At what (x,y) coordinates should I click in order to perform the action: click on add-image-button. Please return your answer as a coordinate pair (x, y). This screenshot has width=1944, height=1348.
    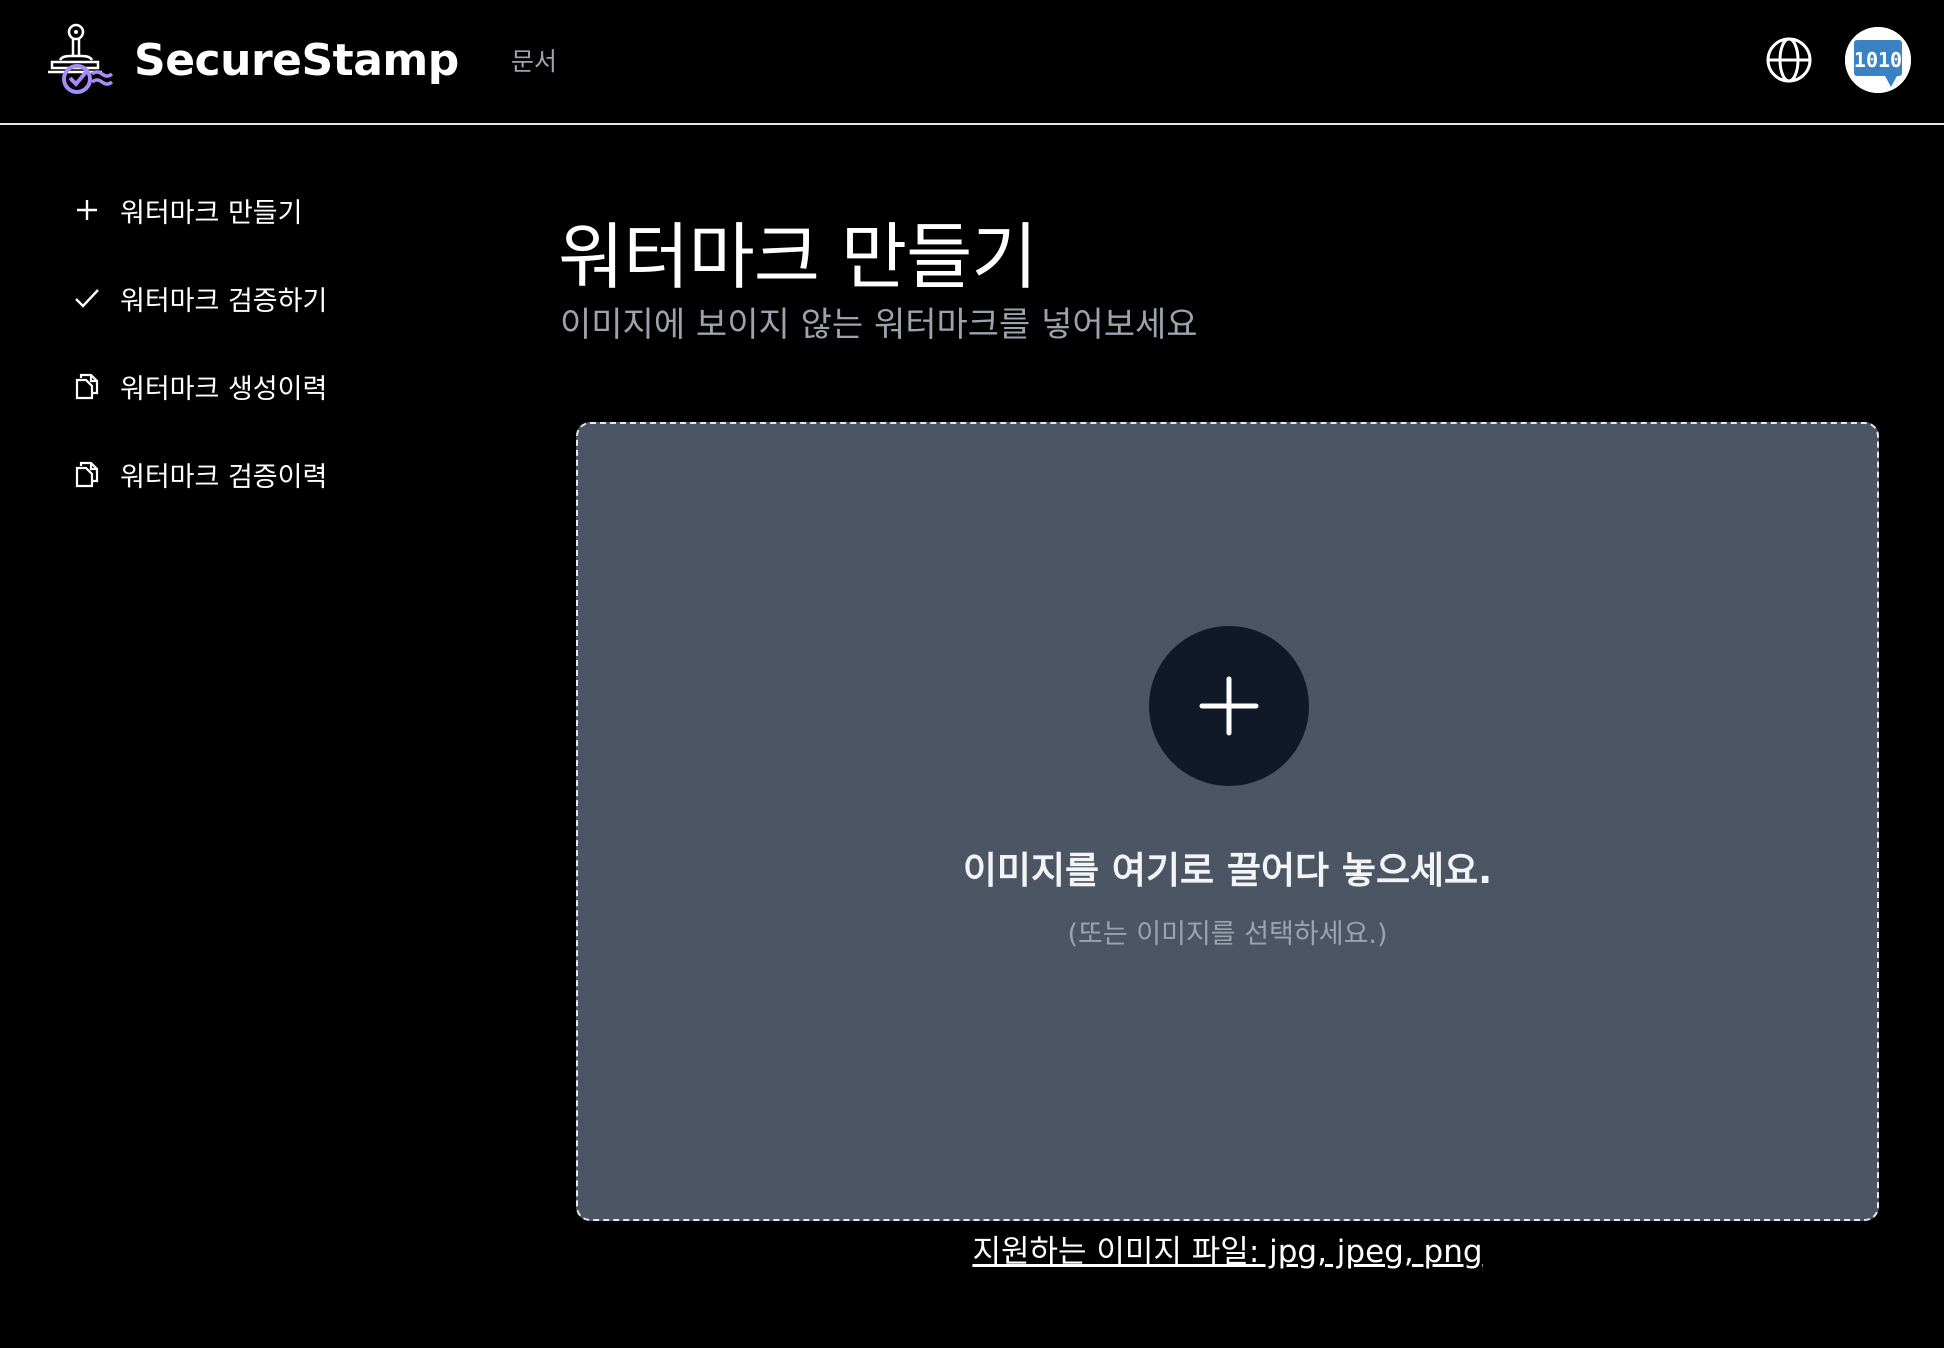
    Looking at the image, I should click on (1229, 706).